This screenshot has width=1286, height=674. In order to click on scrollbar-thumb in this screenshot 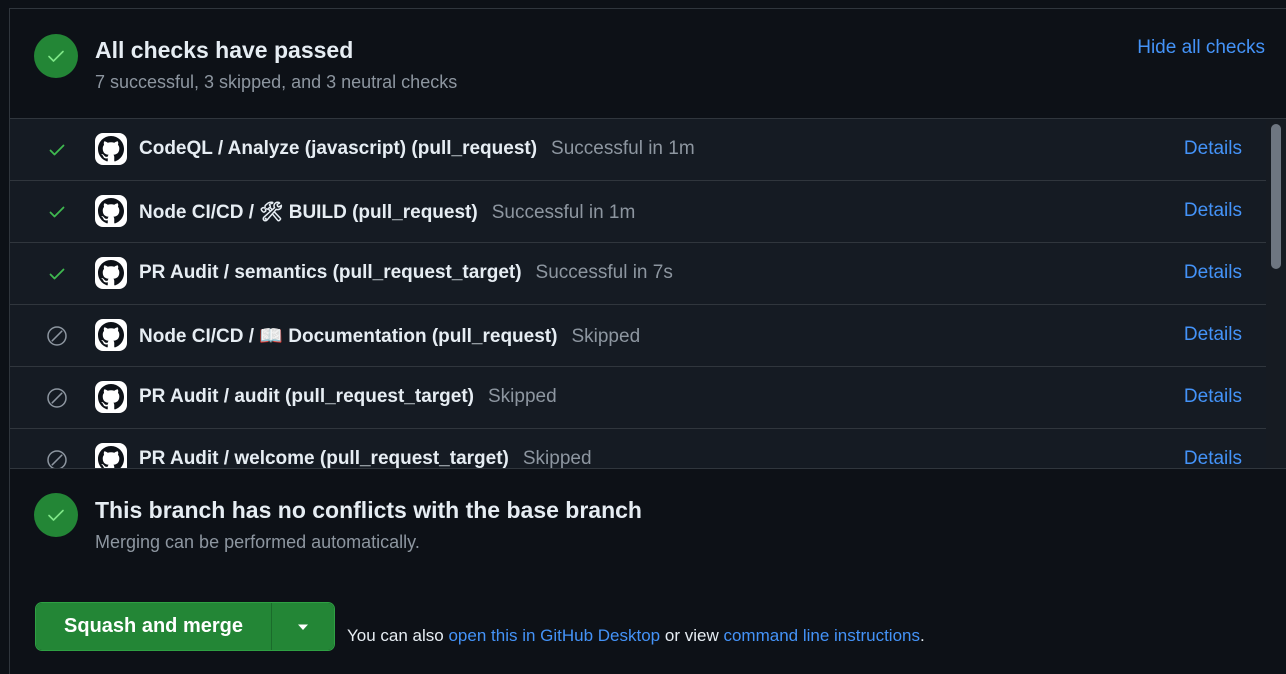, I will do `click(1276, 196)`.